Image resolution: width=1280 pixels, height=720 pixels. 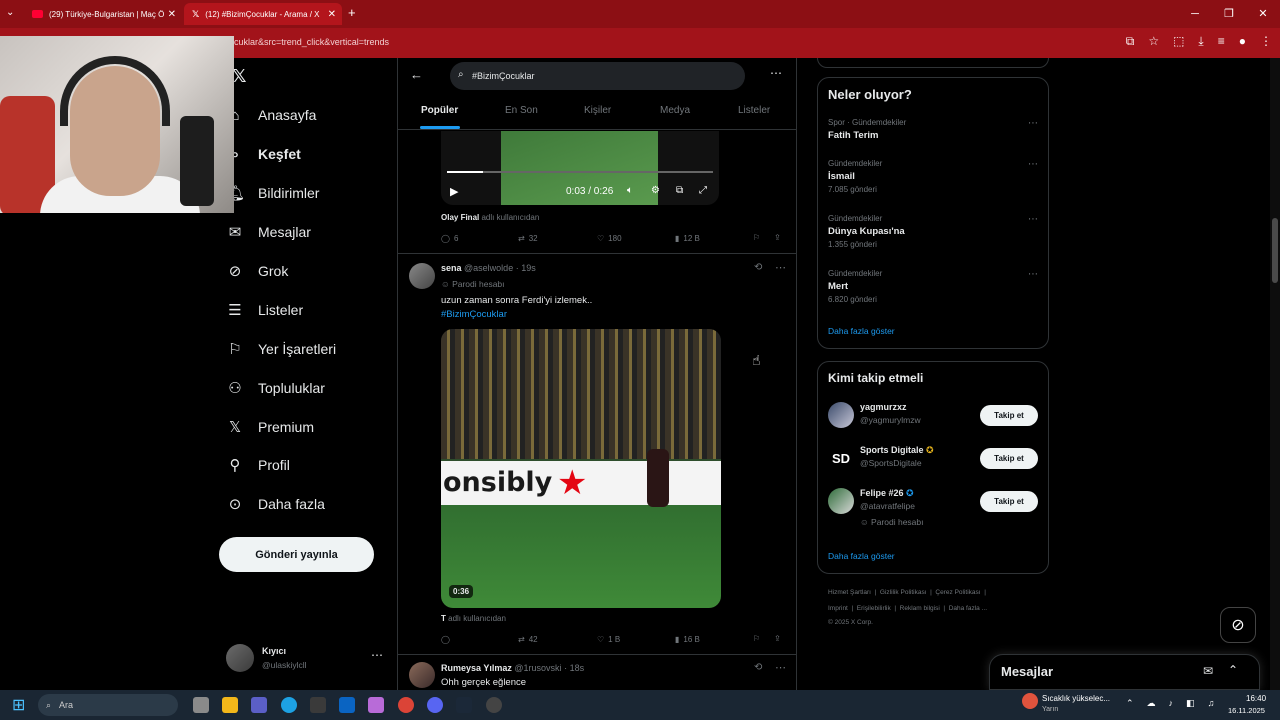 What do you see at coordinates (687, 639) in the screenshot?
I see `views-button: ▮ 16 B` at bounding box center [687, 639].